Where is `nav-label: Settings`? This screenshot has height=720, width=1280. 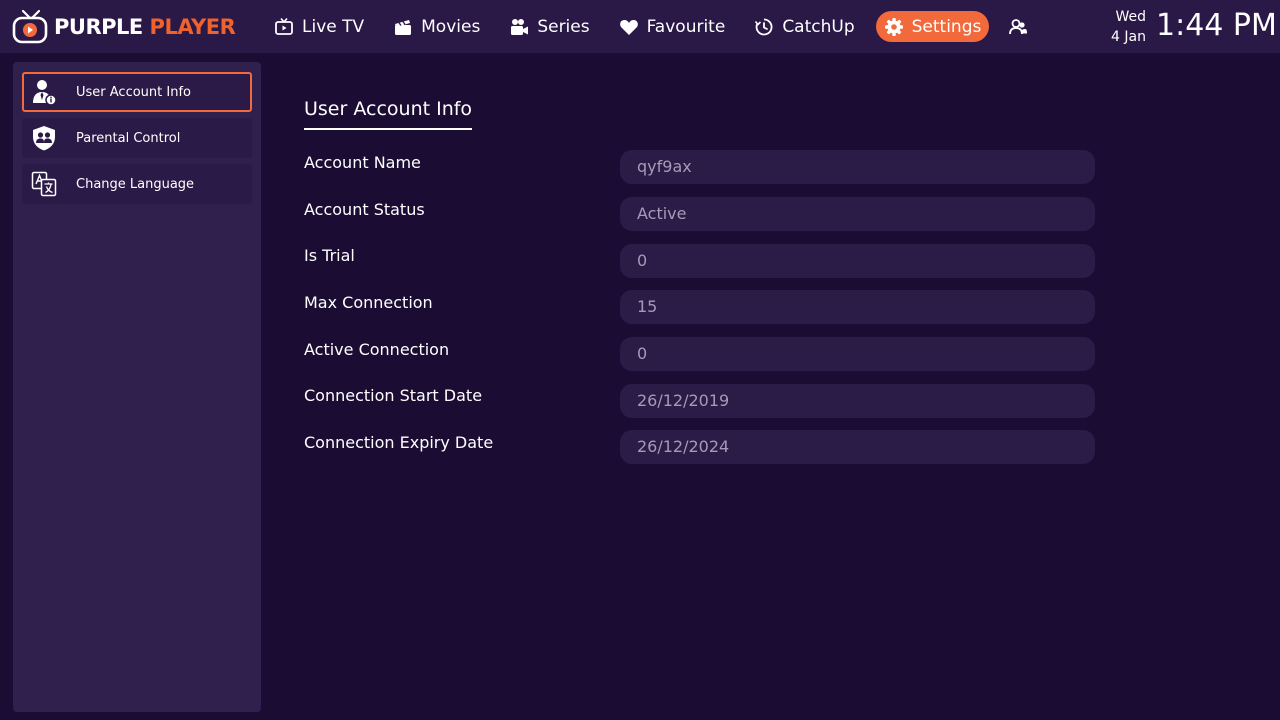 nav-label: Settings is located at coordinates (946, 26).